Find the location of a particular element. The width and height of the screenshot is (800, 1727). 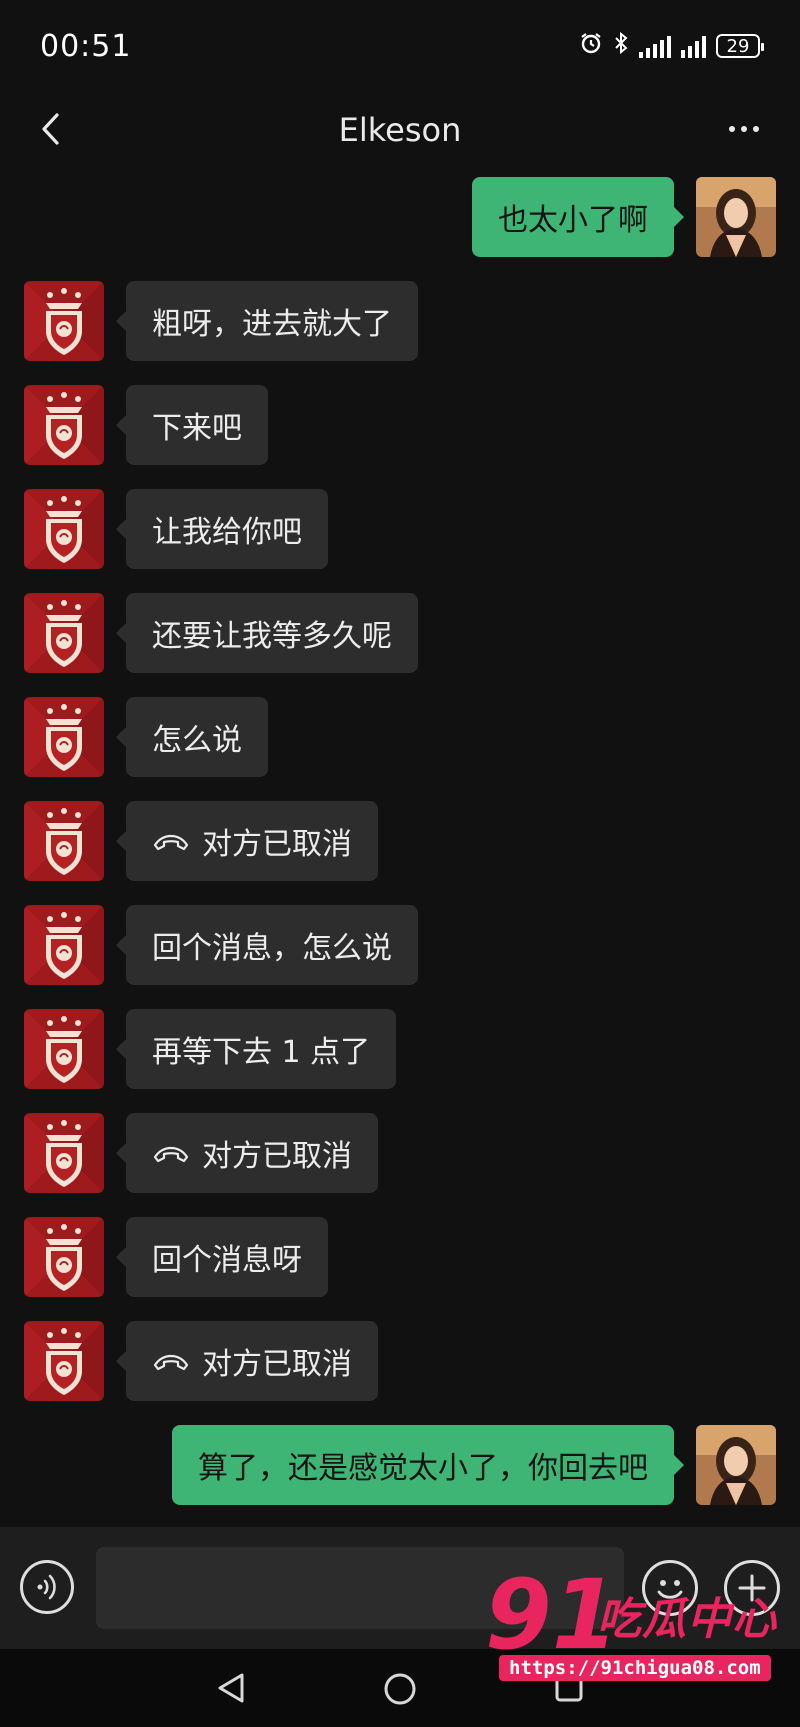

voice-input-button is located at coordinates (47, 1587).